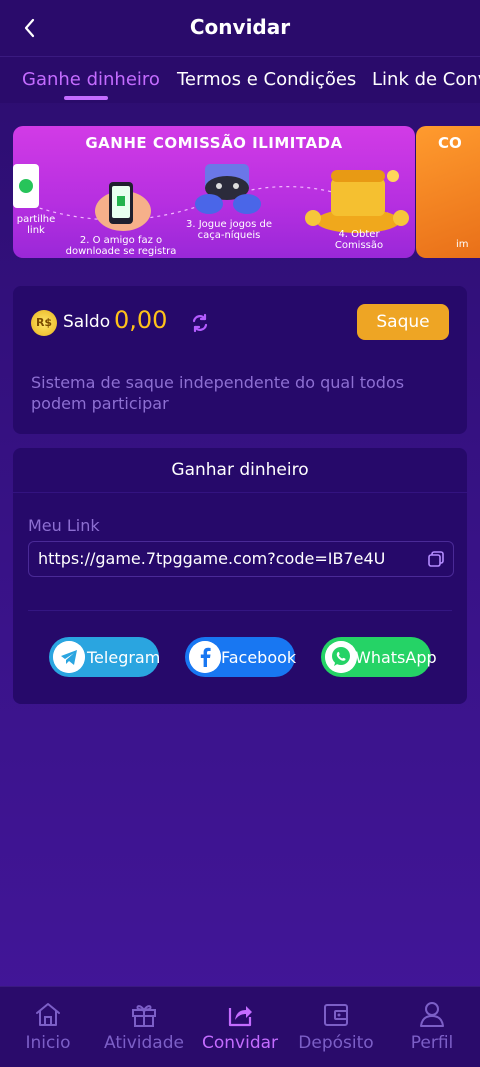  I want to click on banner-step-2: 2. O amigo faz o downloade se registra, so click(121, 246).